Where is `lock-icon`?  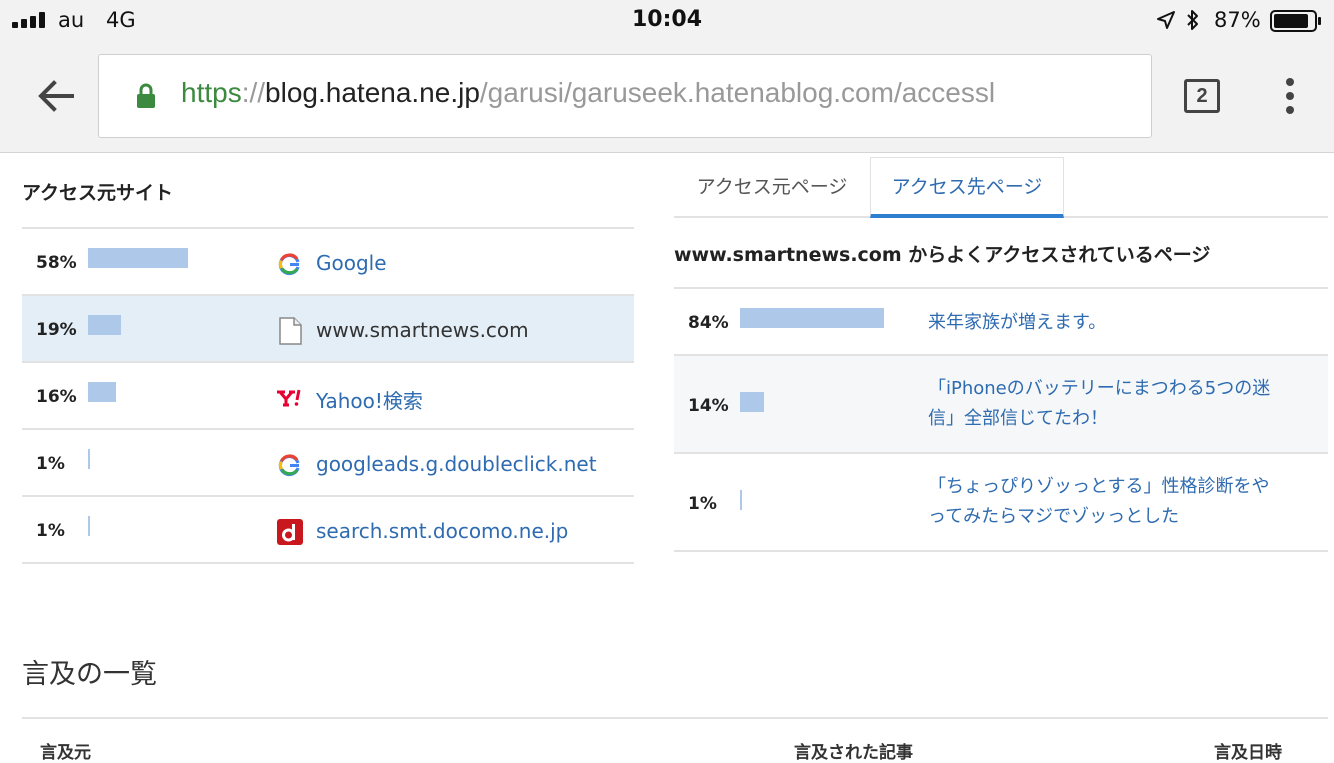
lock-icon is located at coordinates (146, 95).